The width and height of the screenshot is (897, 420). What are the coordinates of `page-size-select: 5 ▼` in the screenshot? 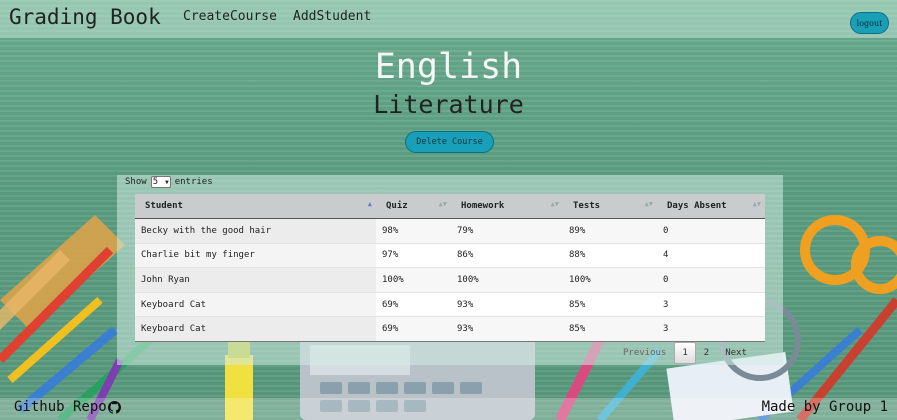 It's located at (160, 182).